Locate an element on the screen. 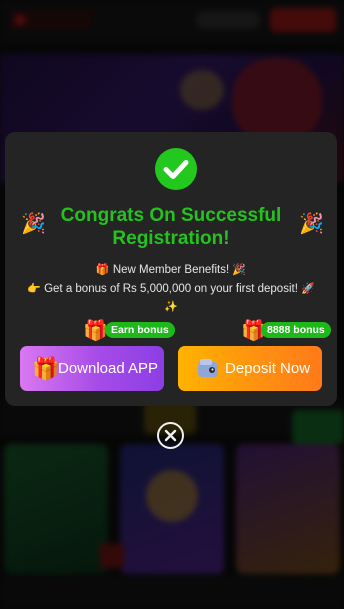 The height and width of the screenshot is (609, 344). rocket-icon: 🚀 is located at coordinates (308, 289).